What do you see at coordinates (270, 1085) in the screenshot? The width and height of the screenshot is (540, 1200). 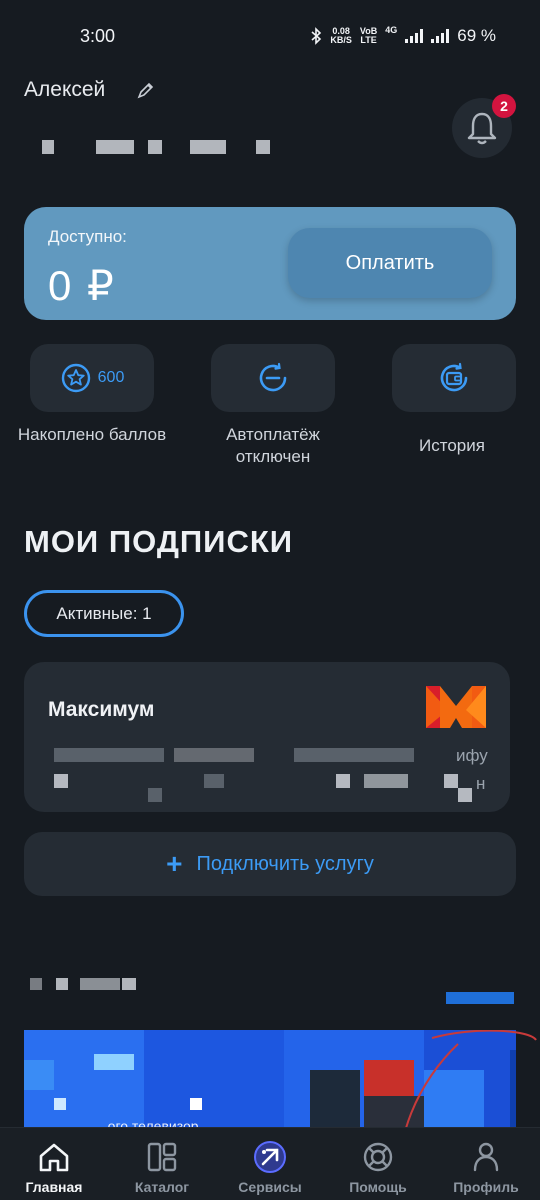 I see `promo-banner: ...ого телевизор` at bounding box center [270, 1085].